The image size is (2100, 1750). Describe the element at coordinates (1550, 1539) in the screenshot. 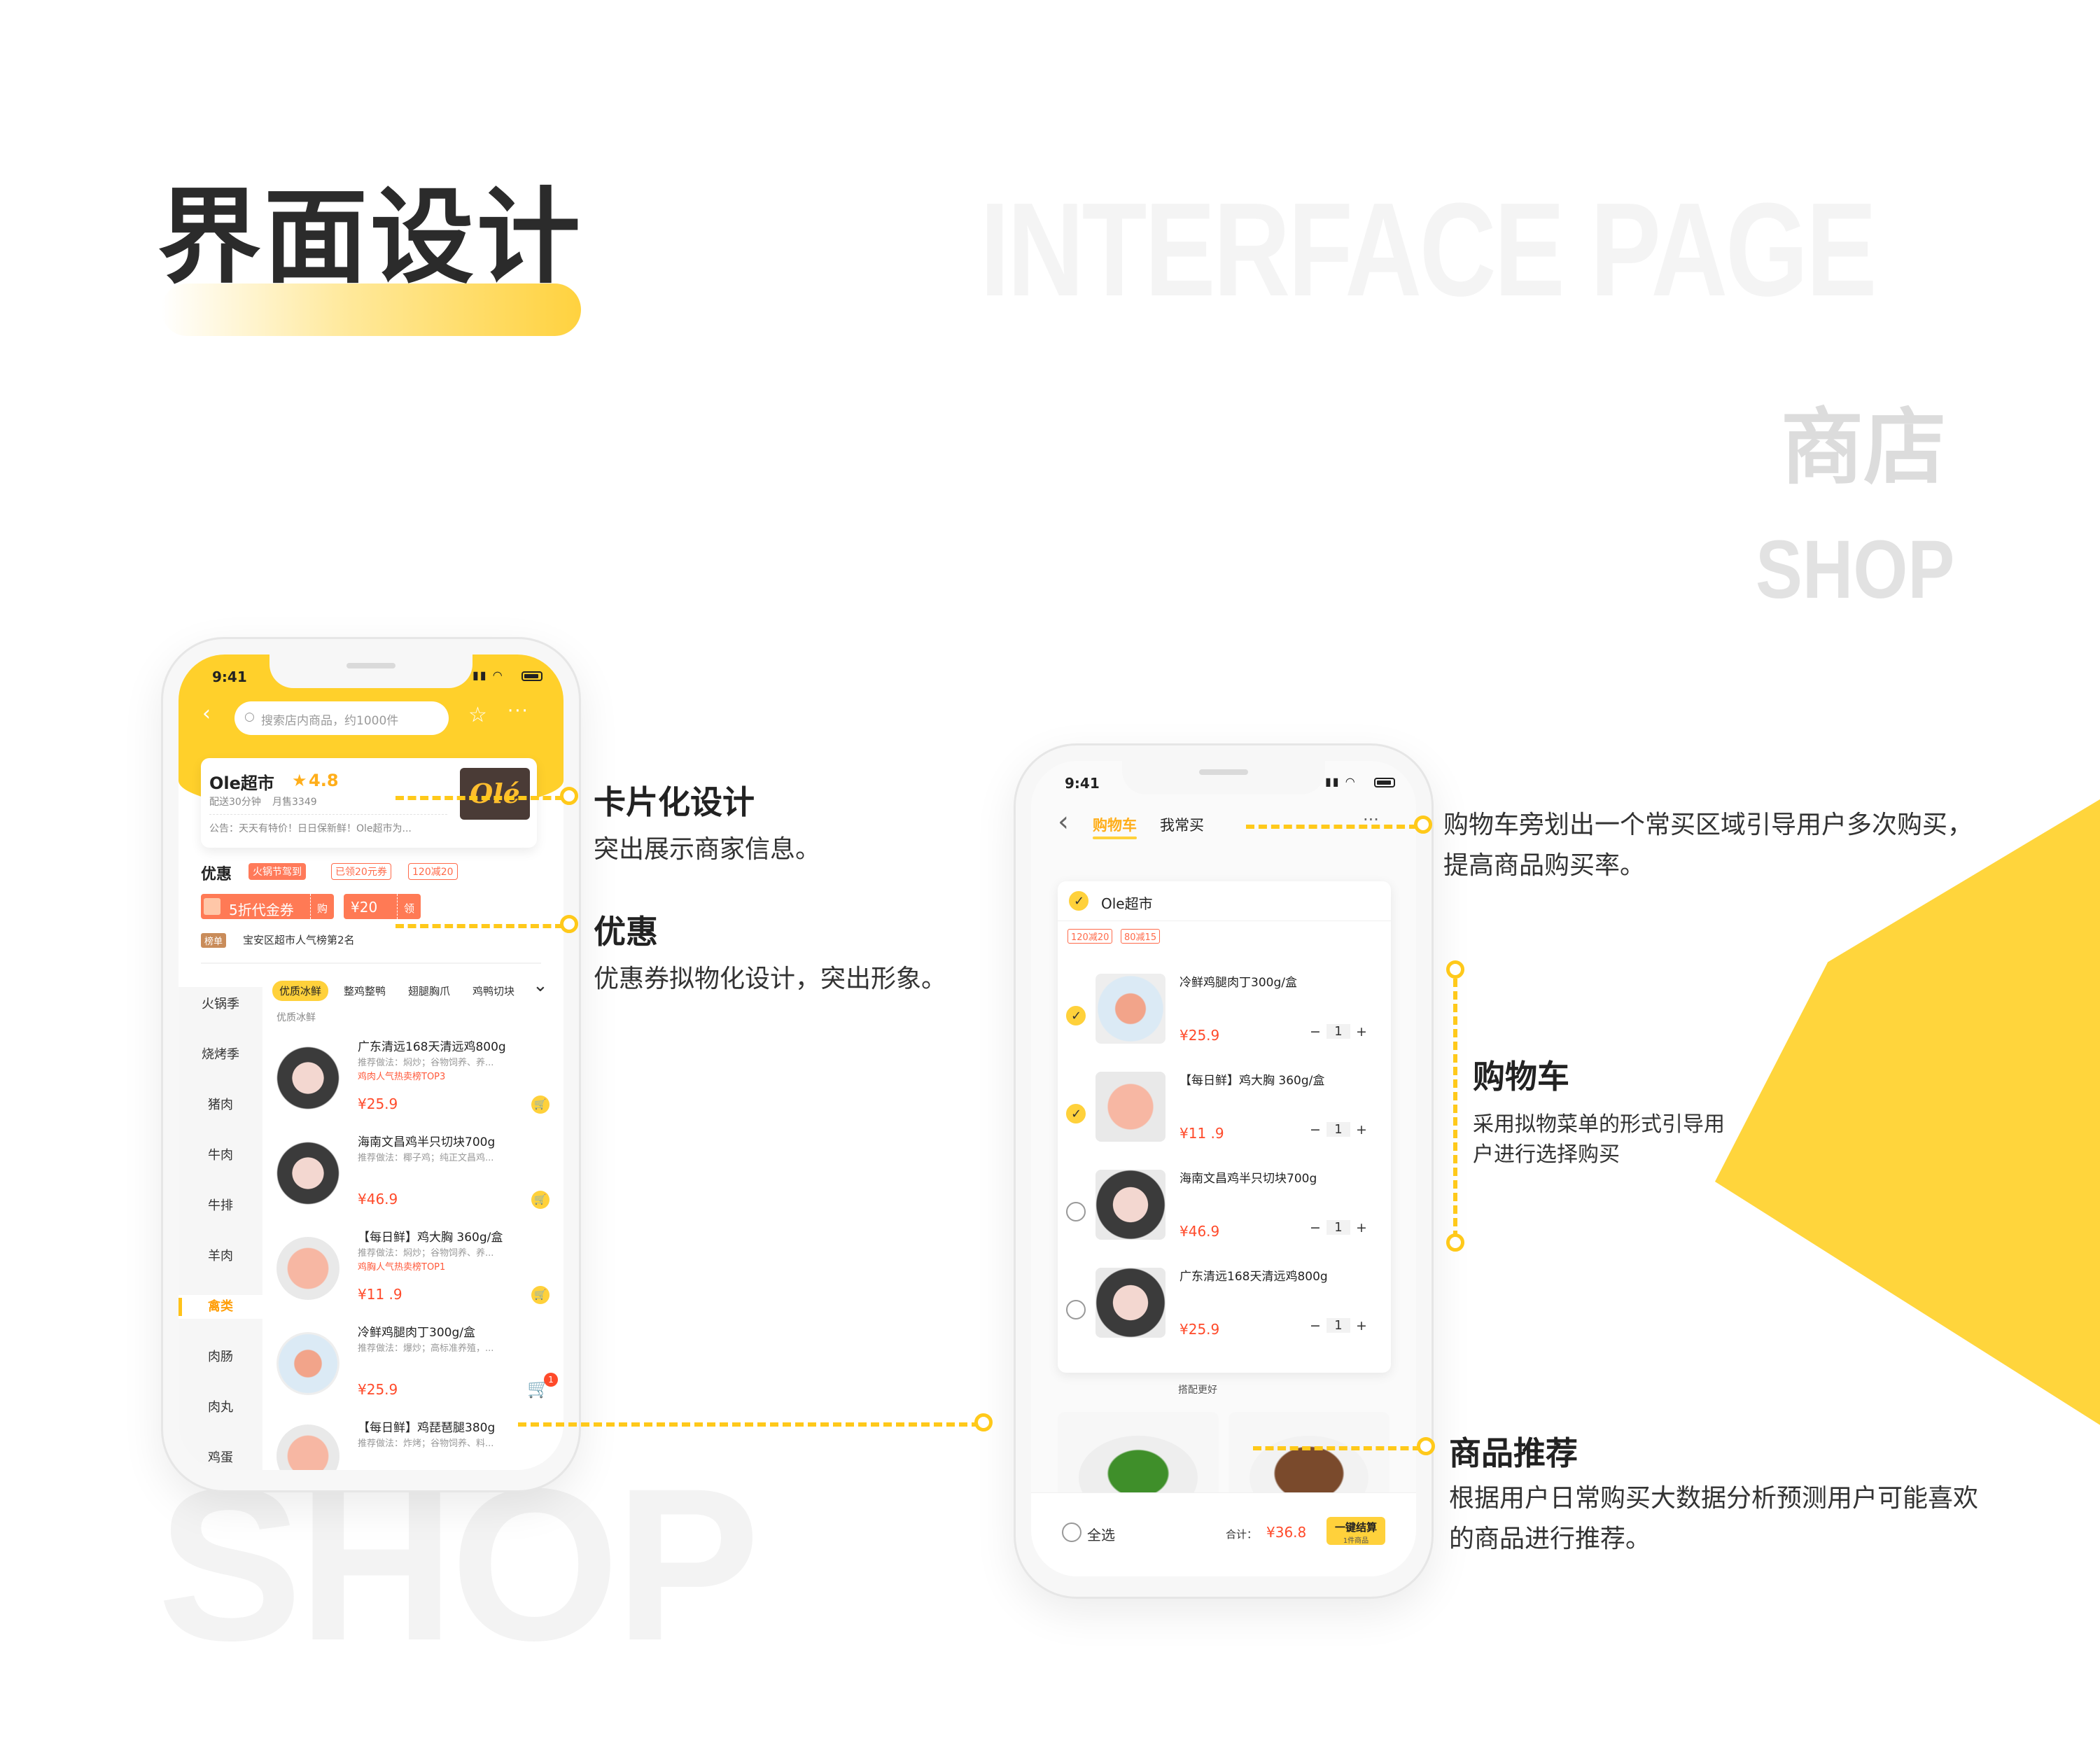

I see `anno-rec-line2: 的商品进行推荐。` at that location.